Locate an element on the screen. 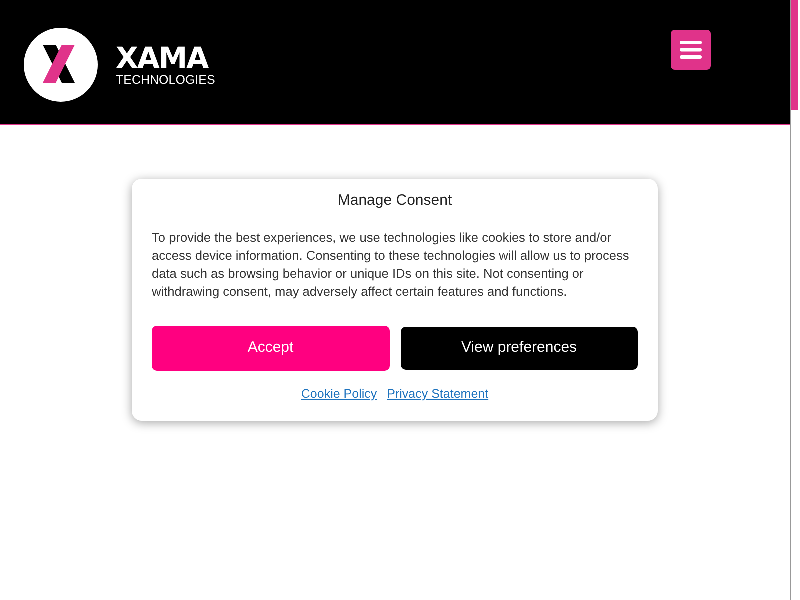 The width and height of the screenshot is (800, 600). accept-button: Accept is located at coordinates (271, 348).